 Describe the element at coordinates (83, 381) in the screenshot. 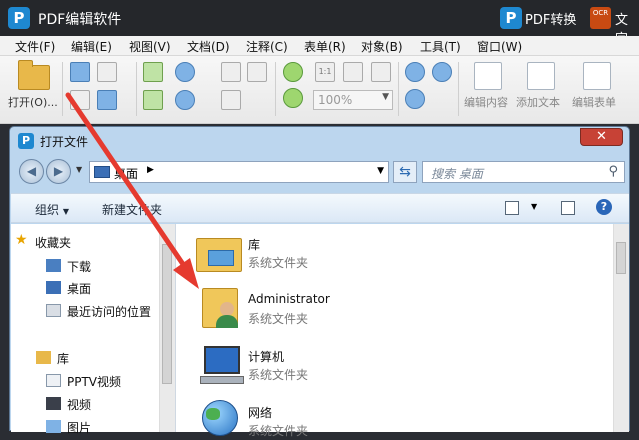

I see `nav-item-pptv: PPTV视频` at that location.